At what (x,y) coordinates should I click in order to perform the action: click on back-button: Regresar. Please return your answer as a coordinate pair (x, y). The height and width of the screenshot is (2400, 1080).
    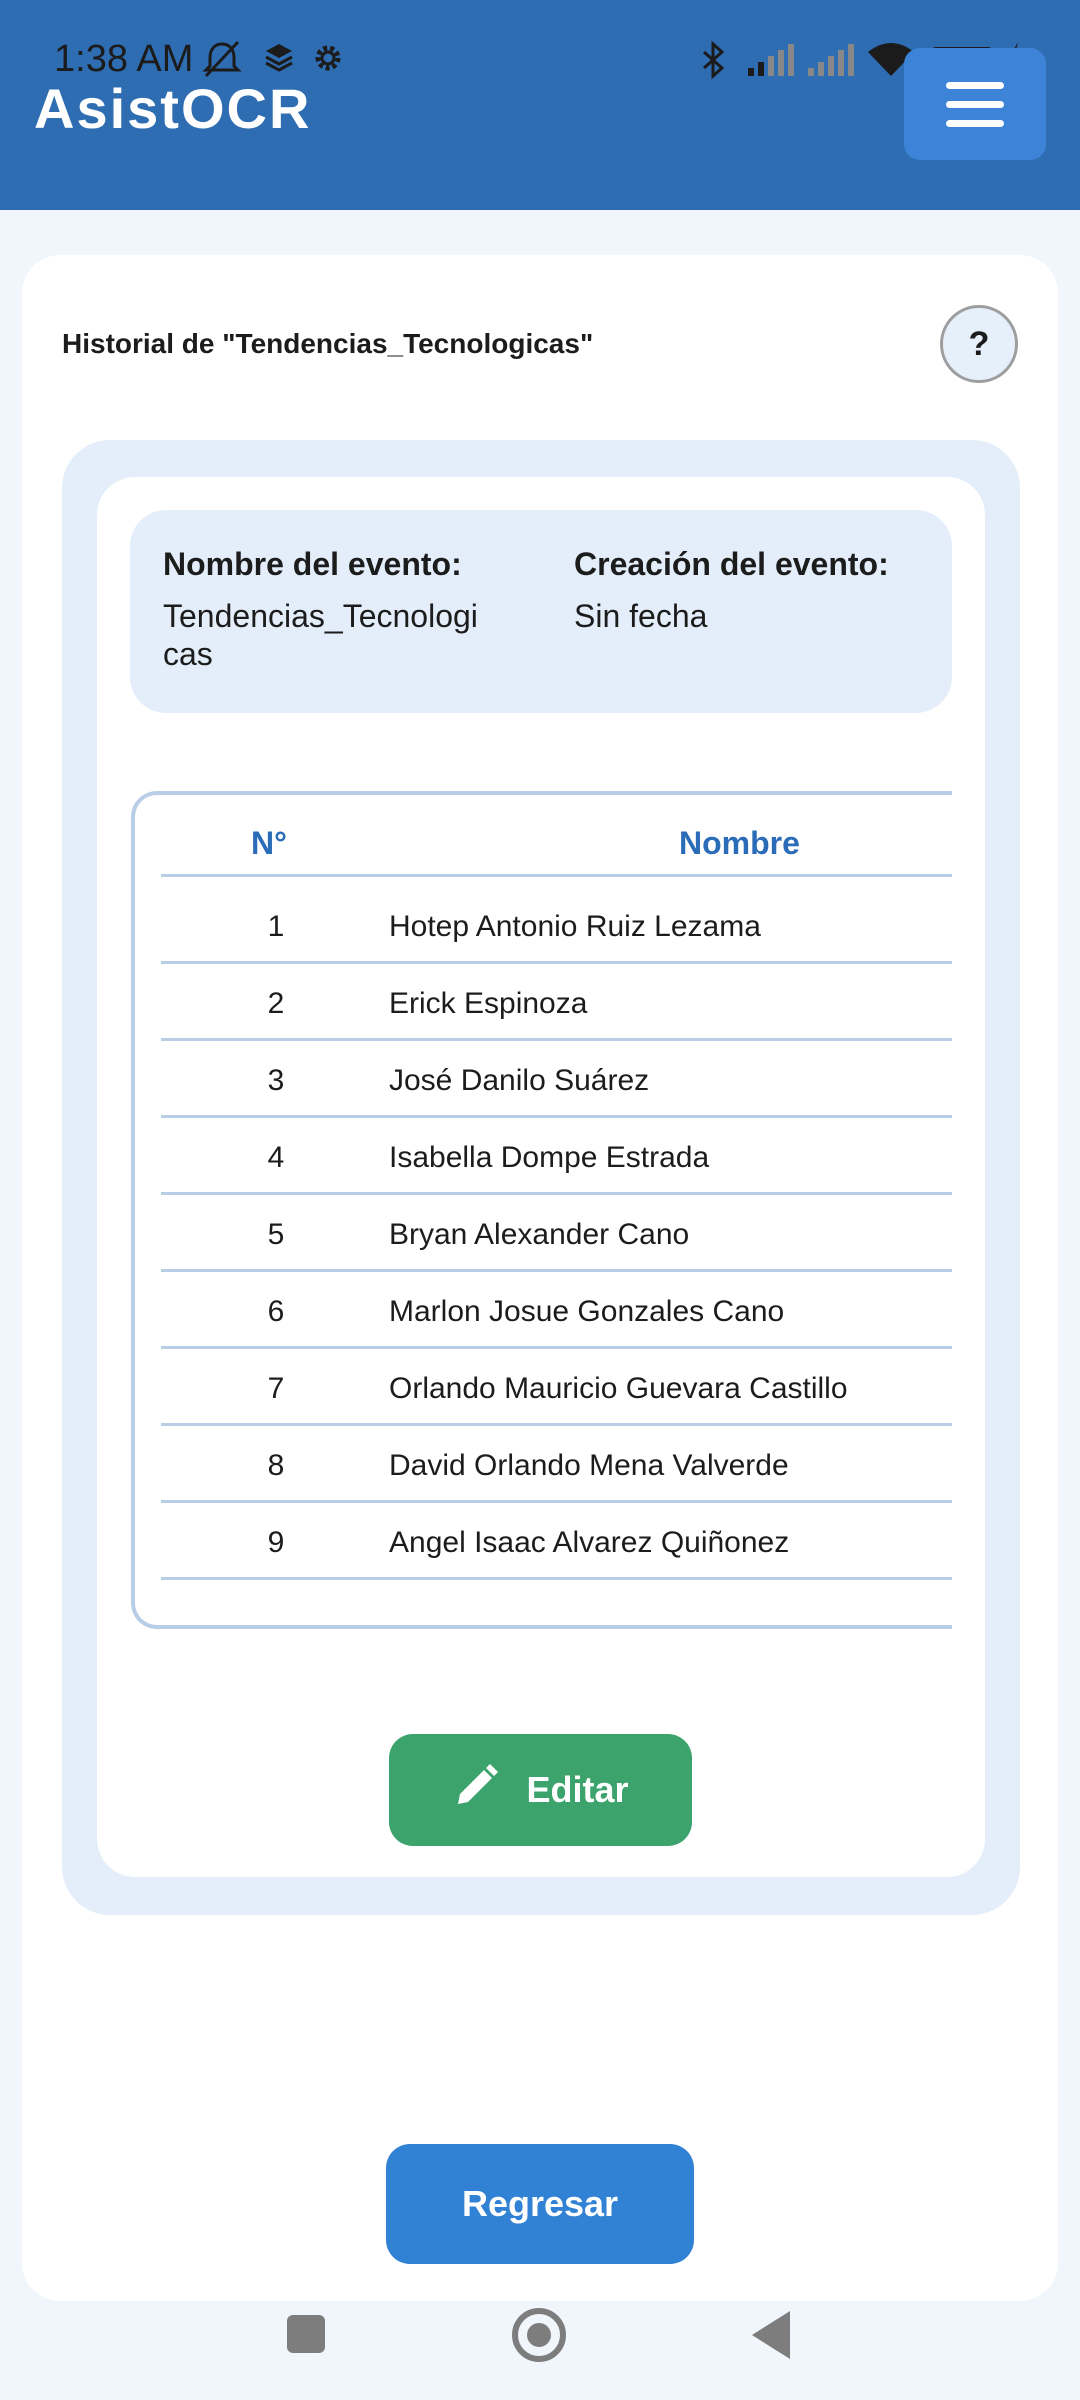
    Looking at the image, I should click on (540, 2204).